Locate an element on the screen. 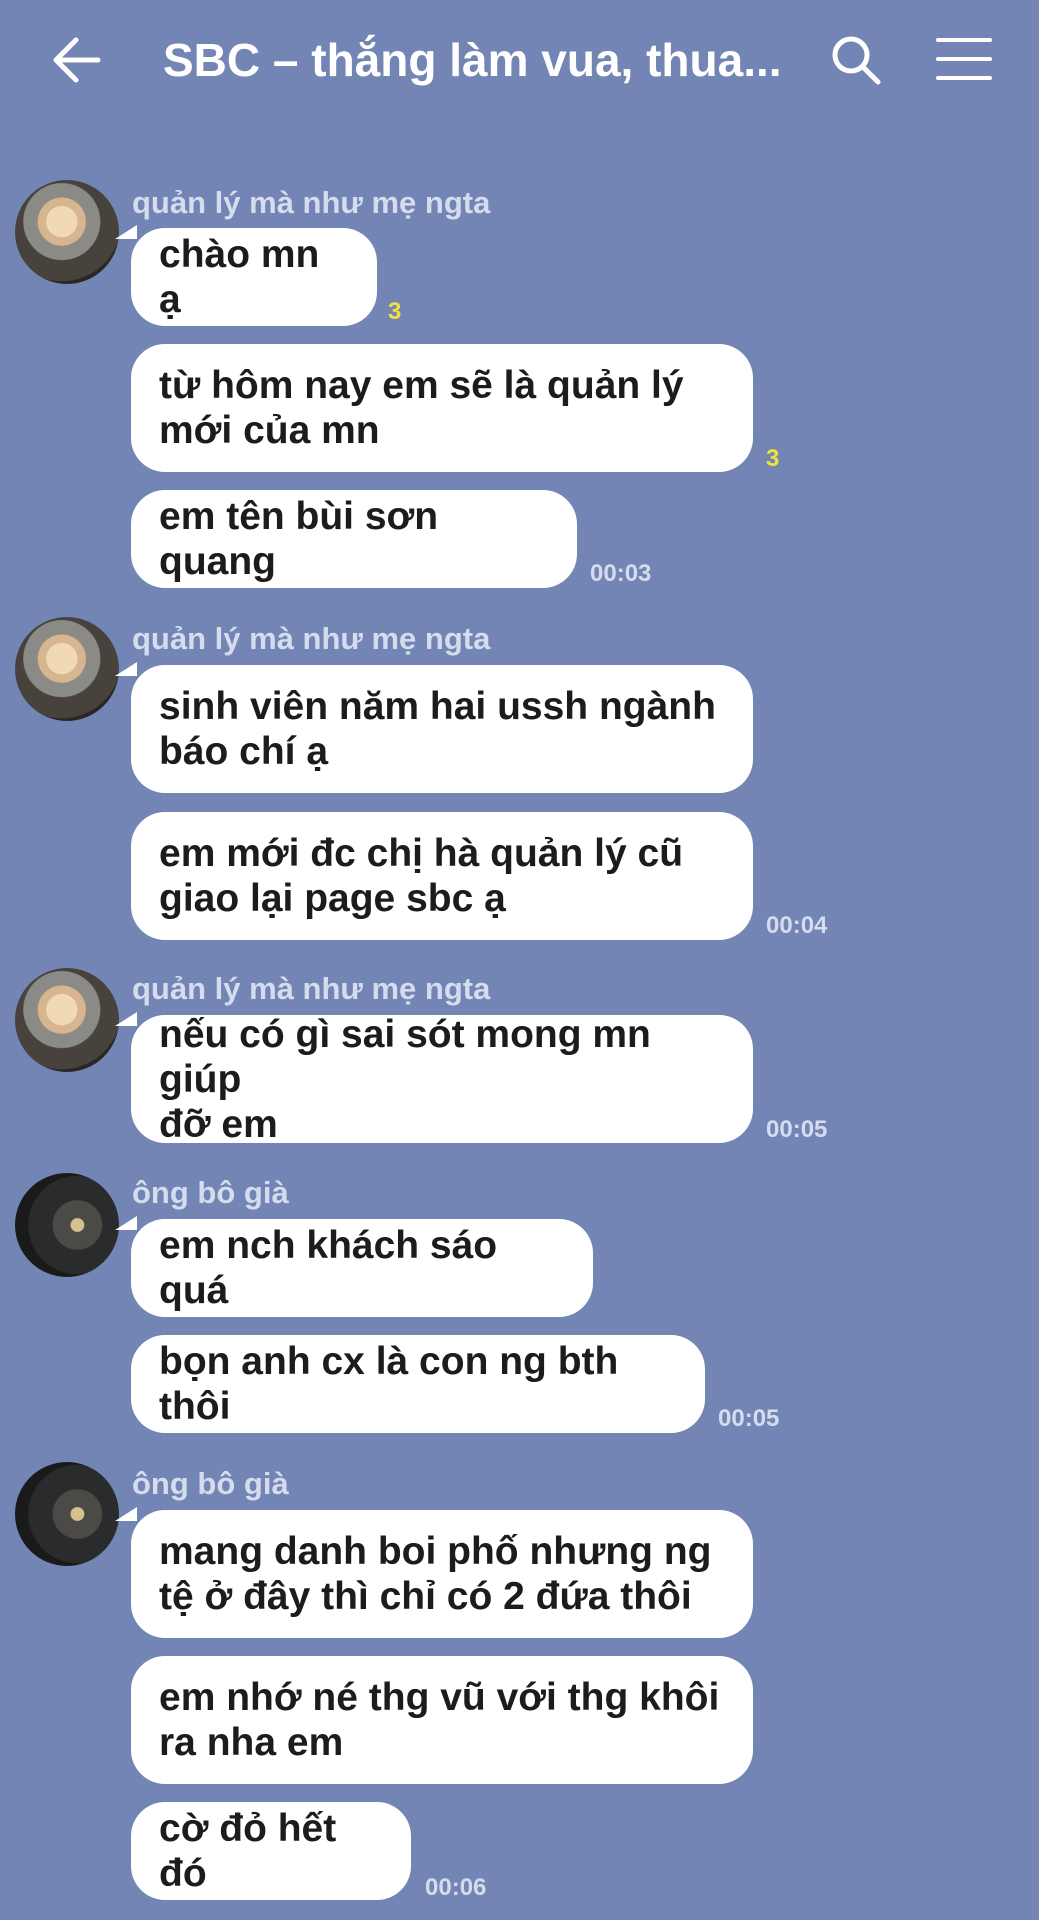  message-bubble: em nch khách sáo quá is located at coordinates (362, 1268).